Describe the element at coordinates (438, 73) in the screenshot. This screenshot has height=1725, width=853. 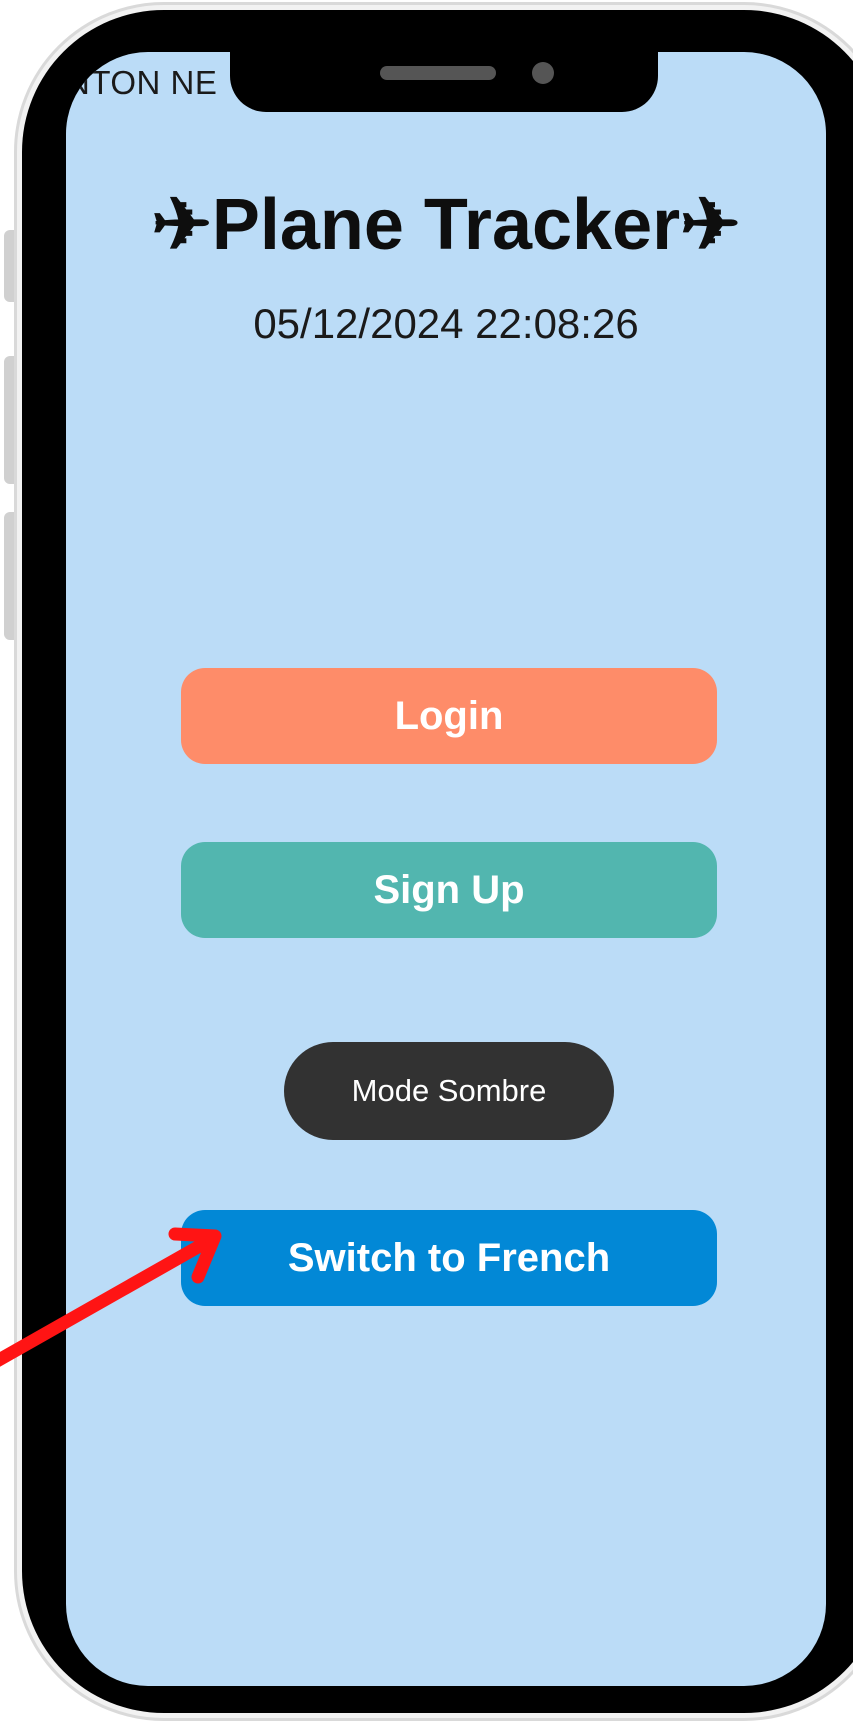
I see `speaker-grille` at that location.